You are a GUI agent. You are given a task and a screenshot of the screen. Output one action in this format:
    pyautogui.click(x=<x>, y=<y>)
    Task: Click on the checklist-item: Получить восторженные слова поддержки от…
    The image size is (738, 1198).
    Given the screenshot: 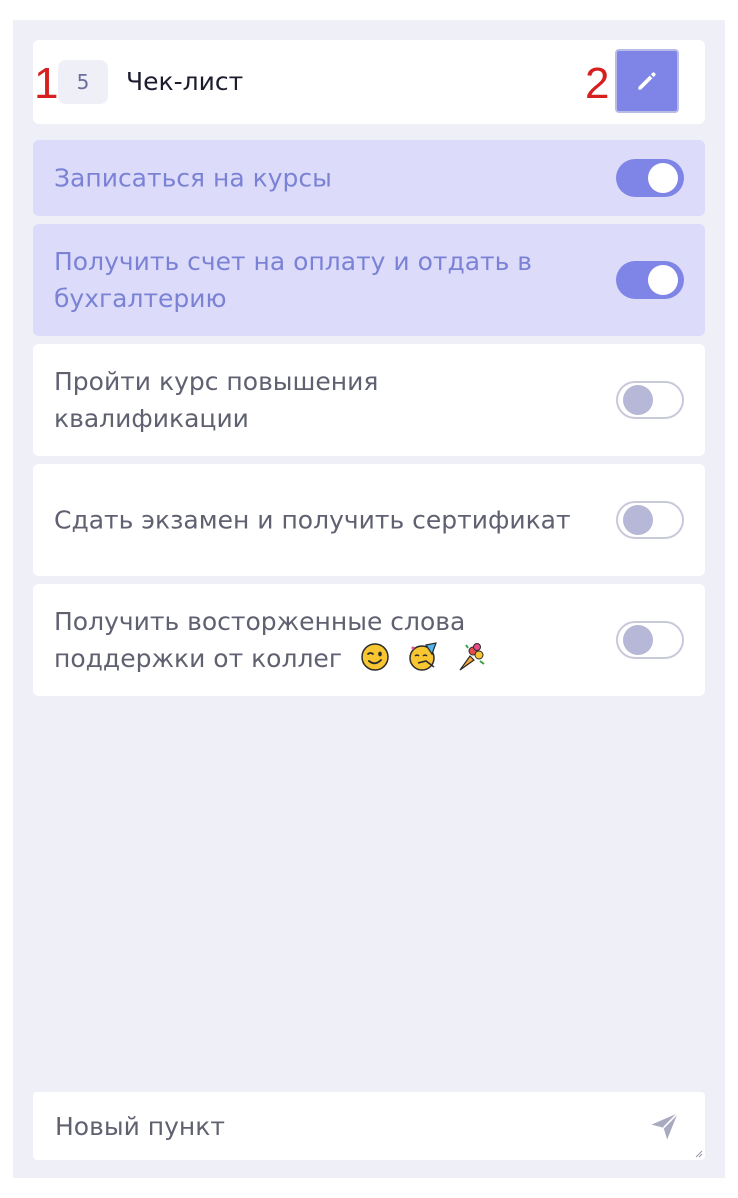 What is the action you would take?
    pyautogui.click(x=369, y=640)
    